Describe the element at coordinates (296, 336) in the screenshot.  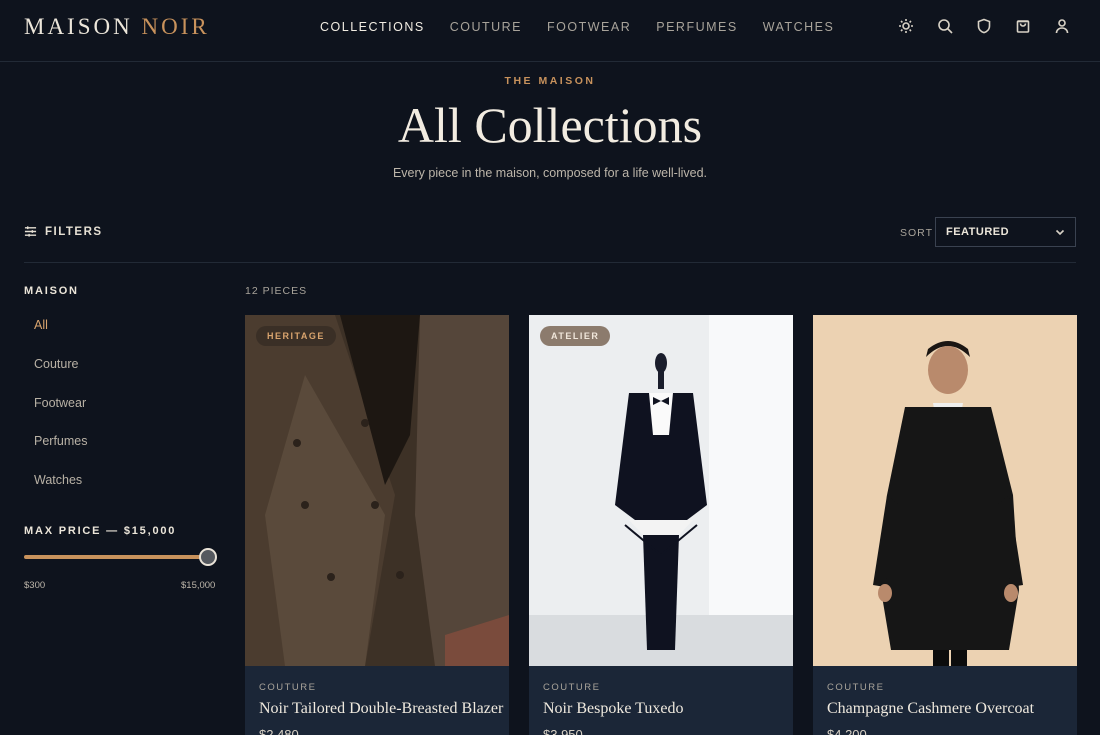
I see `badge-heritage: HERITAGE` at that location.